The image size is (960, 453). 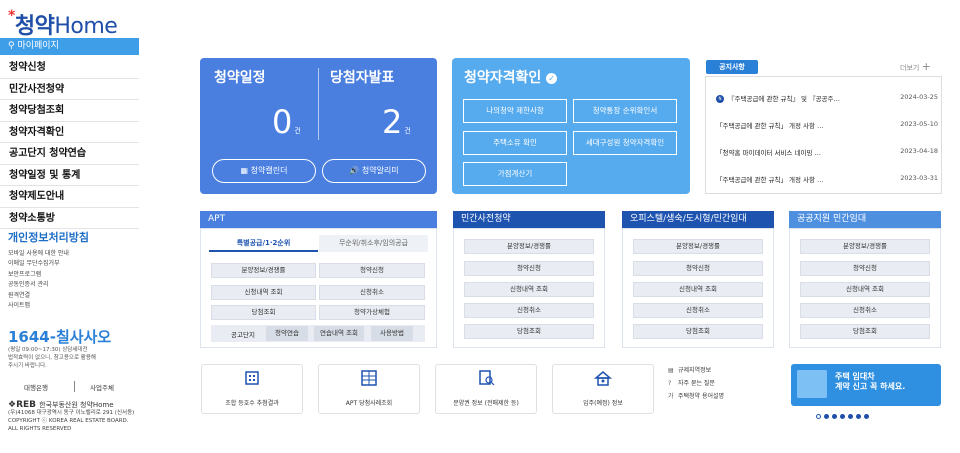 I want to click on notice-item: N 『주택공급에 관한 규칙』 및 『공공주… 2024-03-25, so click(x=827, y=99).